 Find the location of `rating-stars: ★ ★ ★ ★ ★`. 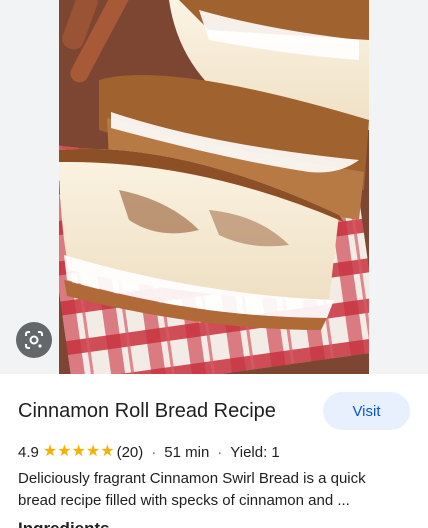

rating-stars: ★ ★ ★ ★ ★ is located at coordinates (79, 452).